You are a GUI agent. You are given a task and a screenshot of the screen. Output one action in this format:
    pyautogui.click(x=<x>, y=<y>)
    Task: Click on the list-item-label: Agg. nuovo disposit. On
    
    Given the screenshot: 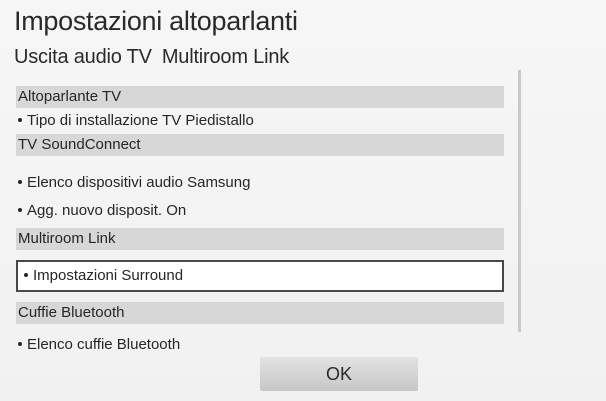 What is the action you would take?
    pyautogui.click(x=107, y=210)
    